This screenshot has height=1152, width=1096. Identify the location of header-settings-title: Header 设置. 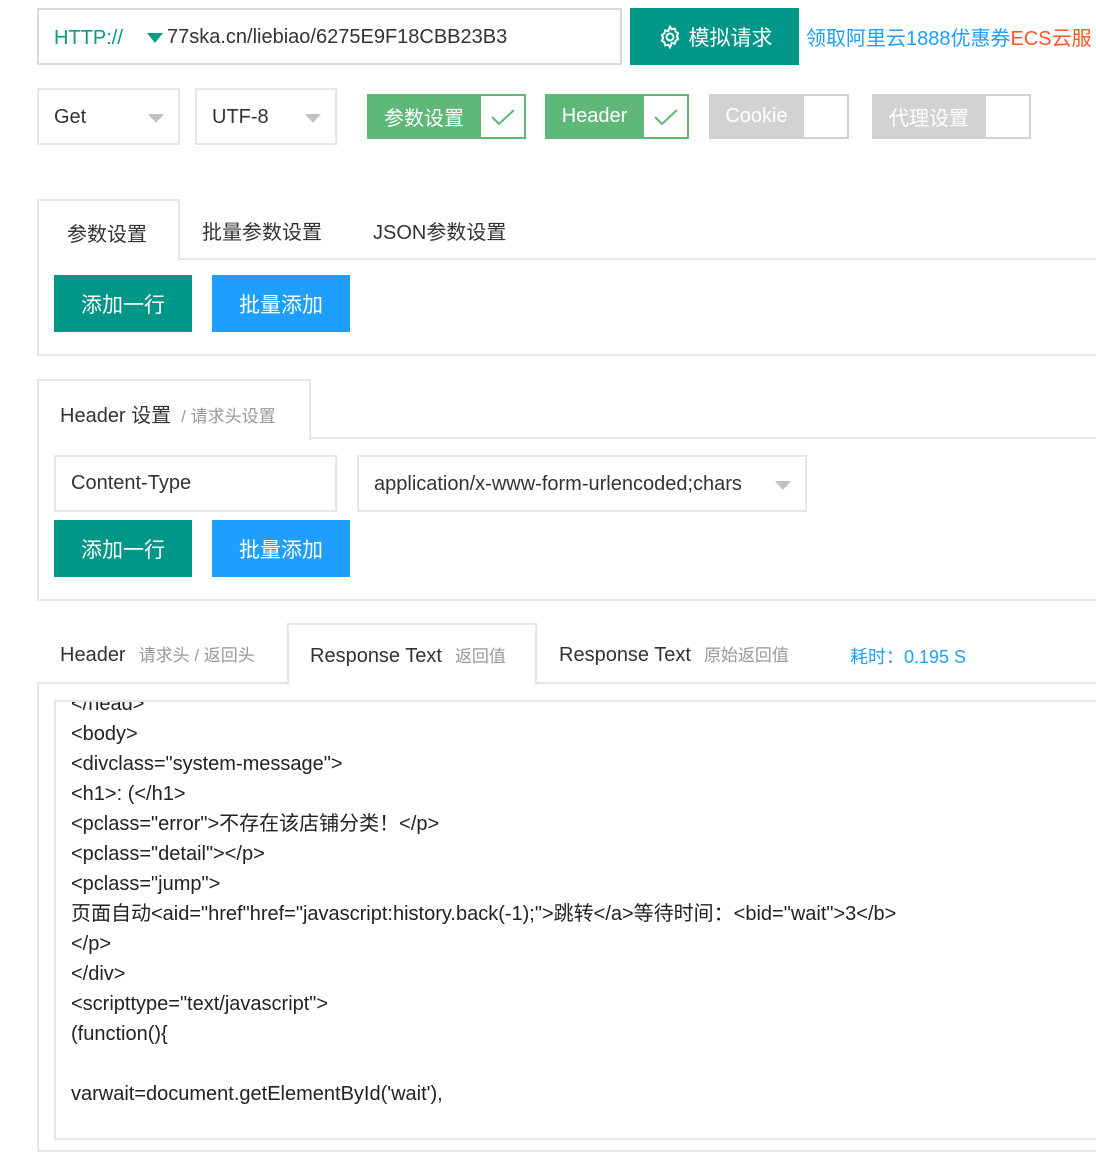
(116, 416).